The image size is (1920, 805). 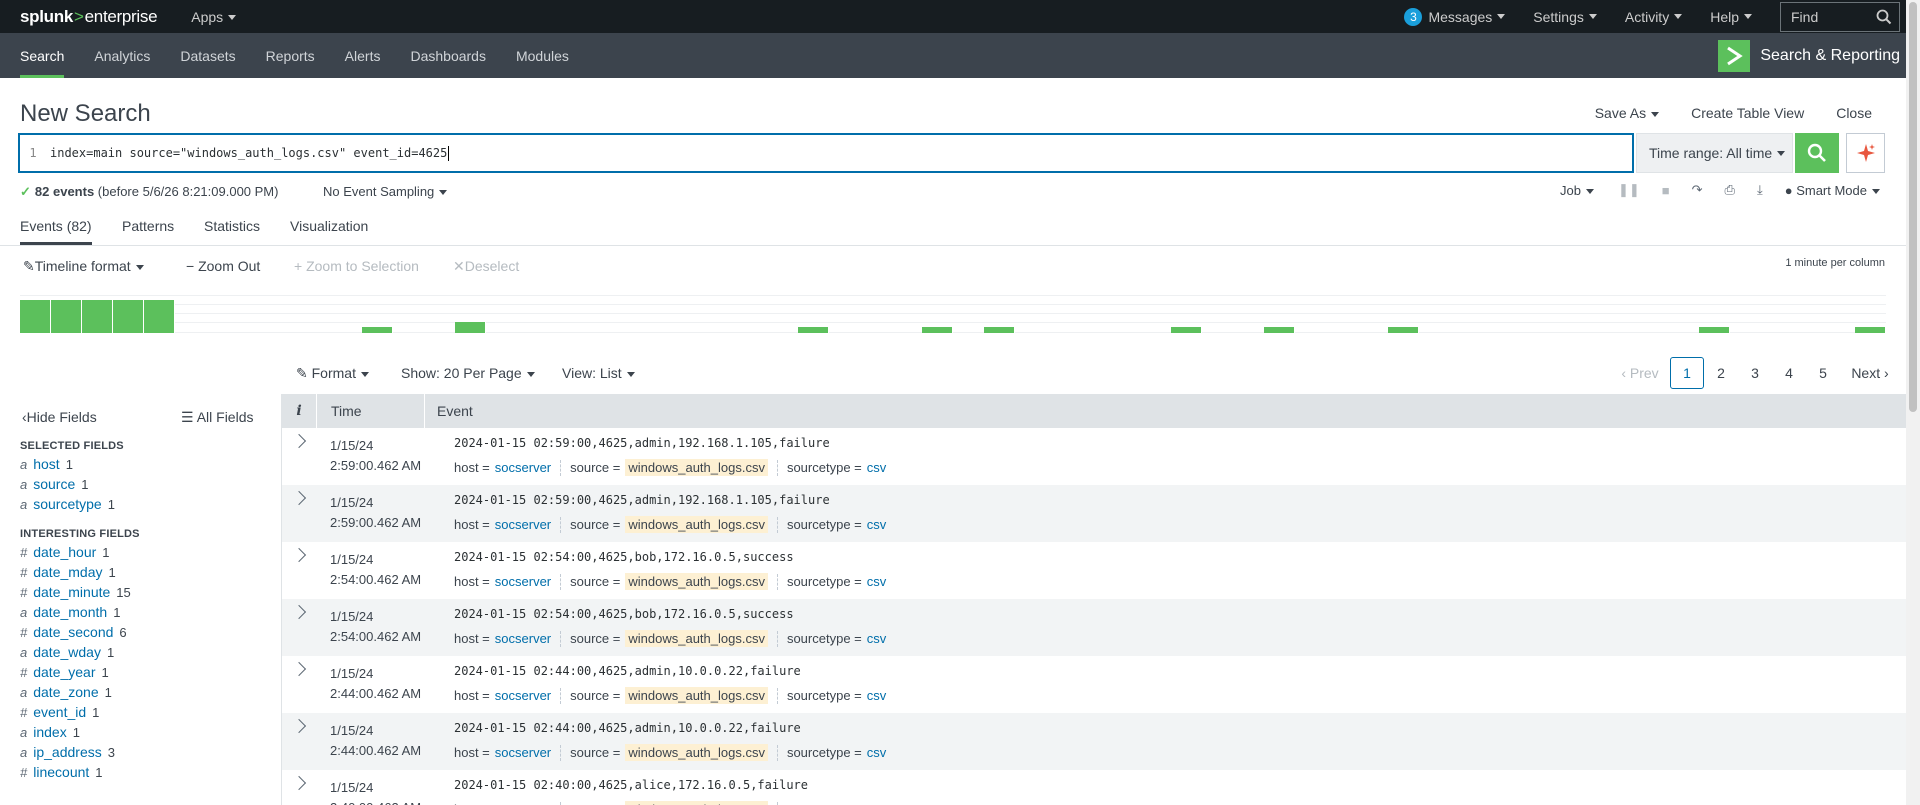 I want to click on create-table-view-button: Create Table View, so click(x=1747, y=113).